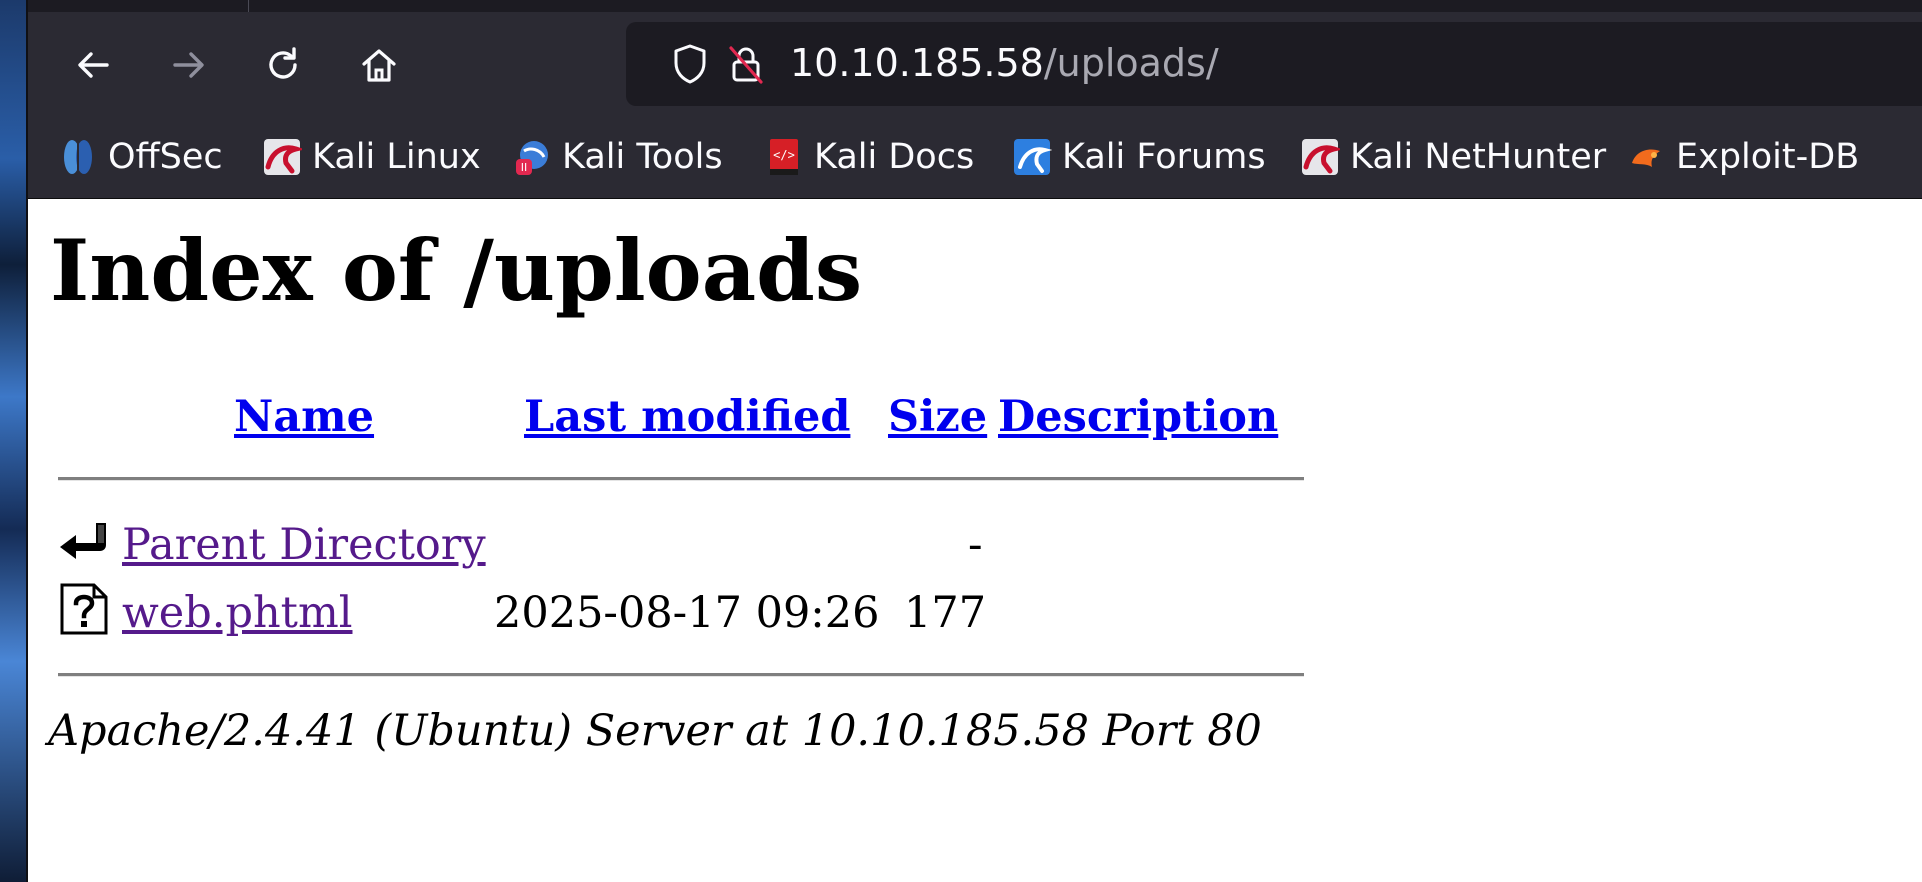 The image size is (1922, 882). I want to click on navigation-toolbar: 10.10.185.58/uploads/, so click(975, 64).